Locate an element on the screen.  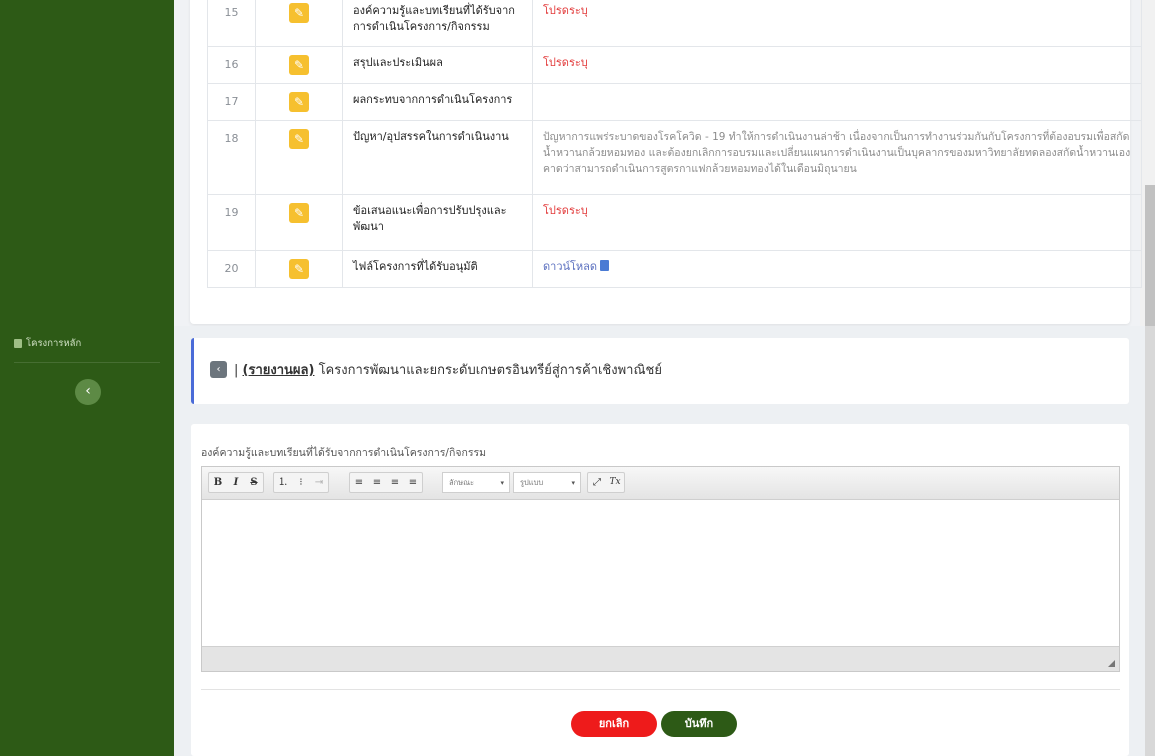
format-select: รูปแบบ ▾ is located at coordinates (547, 482).